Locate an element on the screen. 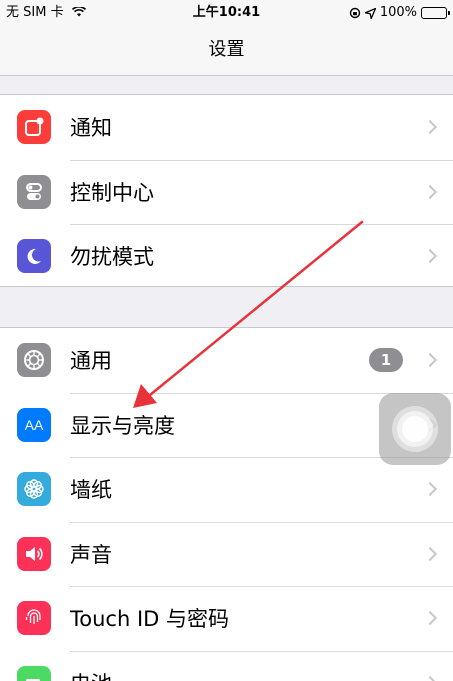 Image resolution: width=453 pixels, height=681 pixels. notifications-icon is located at coordinates (34, 127).